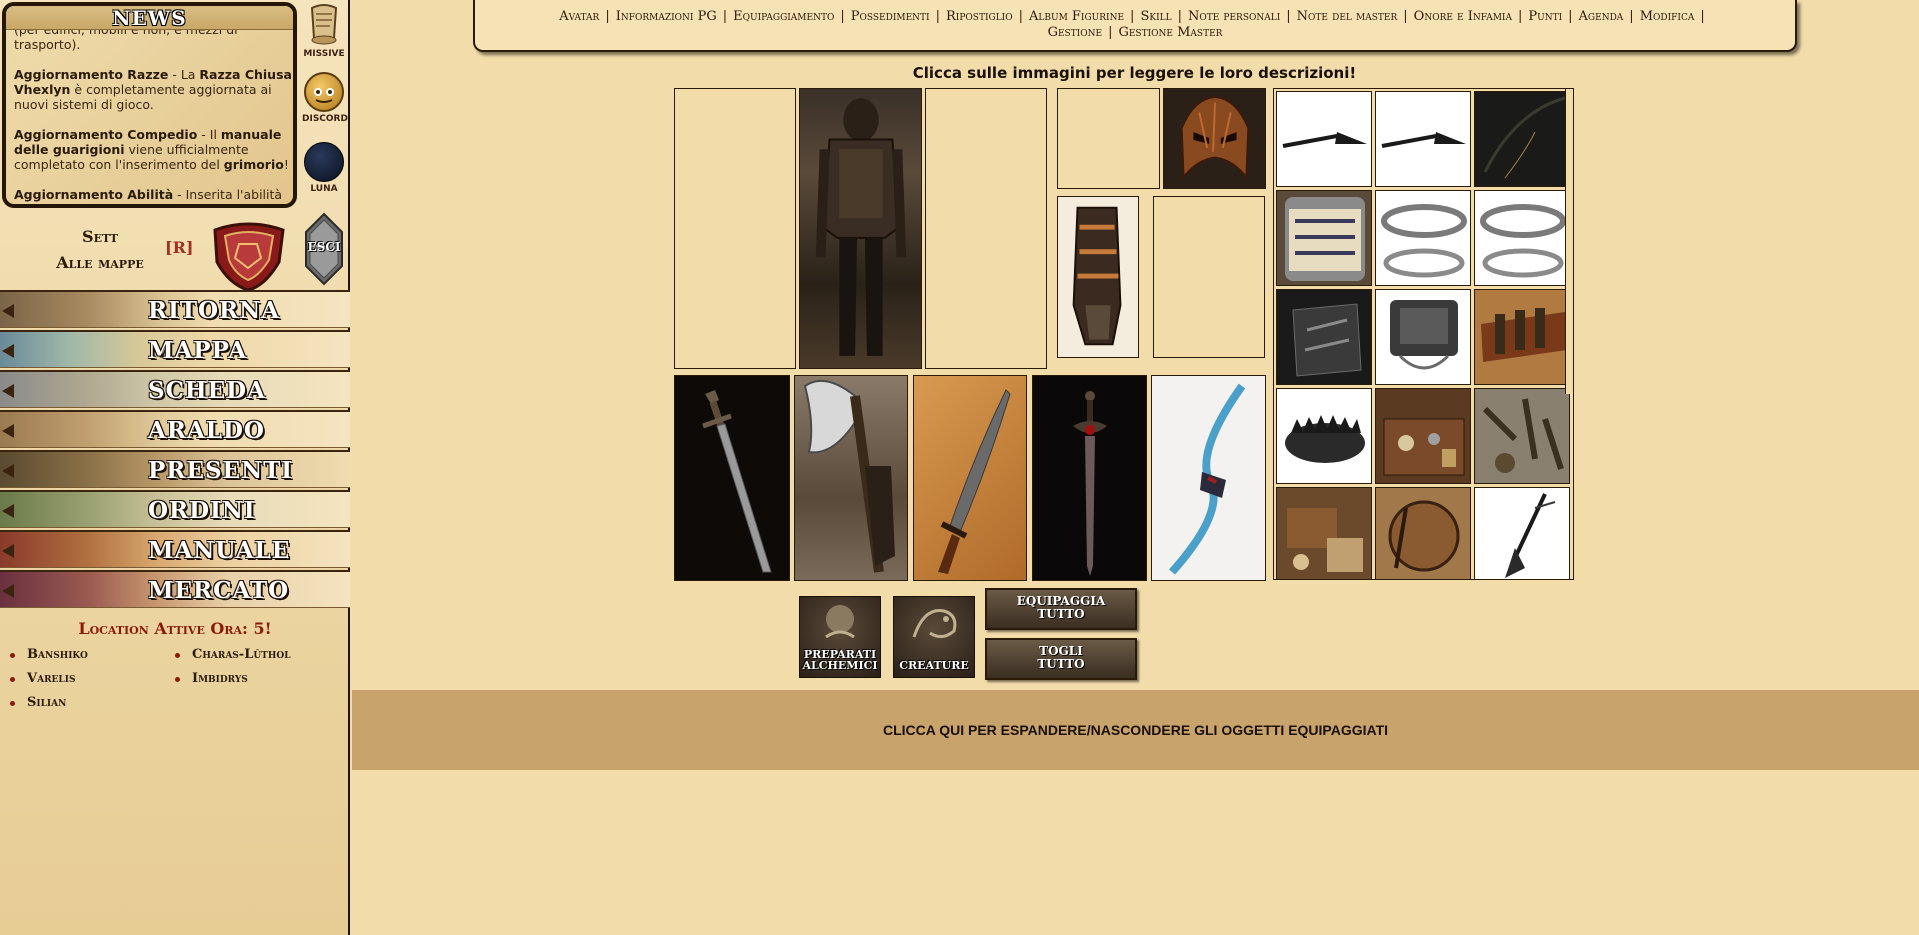 Image resolution: width=1919 pixels, height=935 pixels. I want to click on tab-avatar: Avatar, so click(579, 16).